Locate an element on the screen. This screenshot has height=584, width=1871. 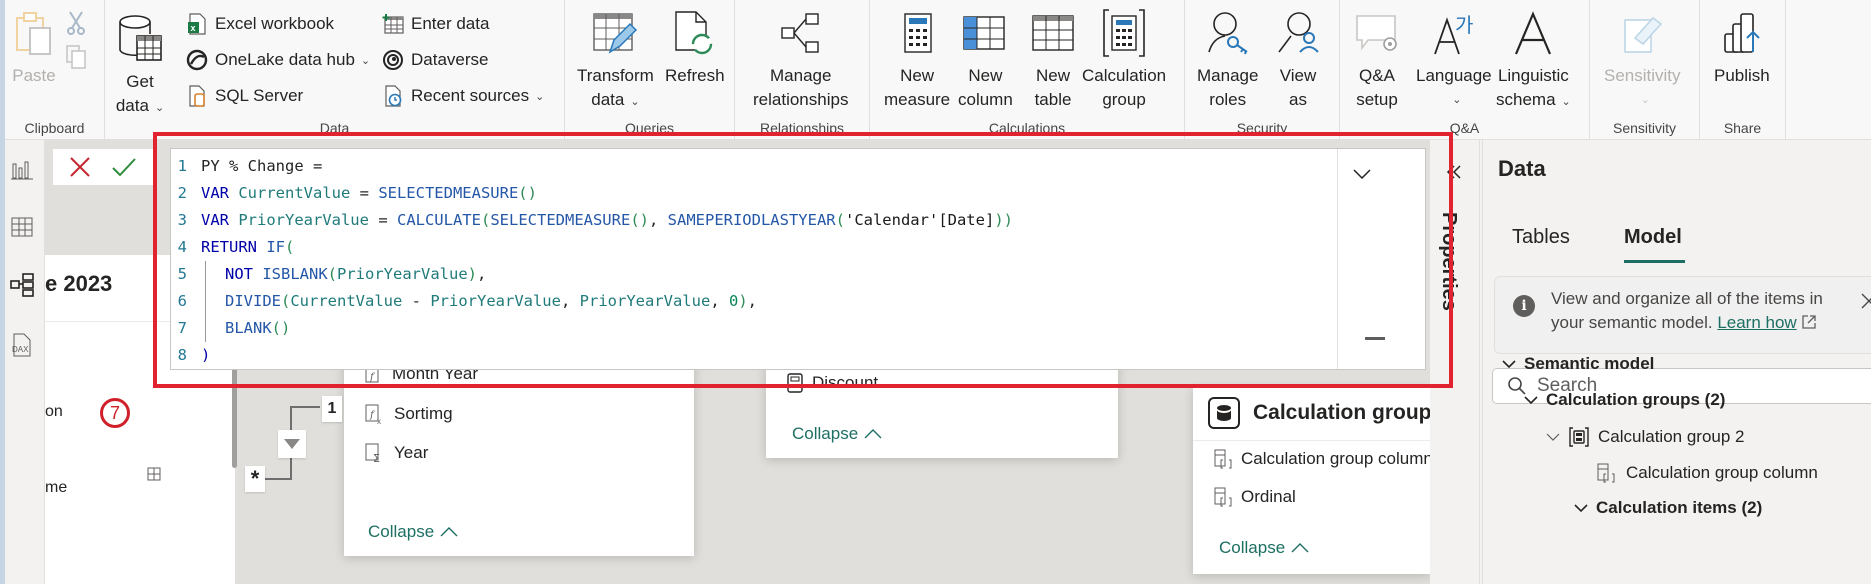
clipboard-icon is located at coordinates (34, 33).